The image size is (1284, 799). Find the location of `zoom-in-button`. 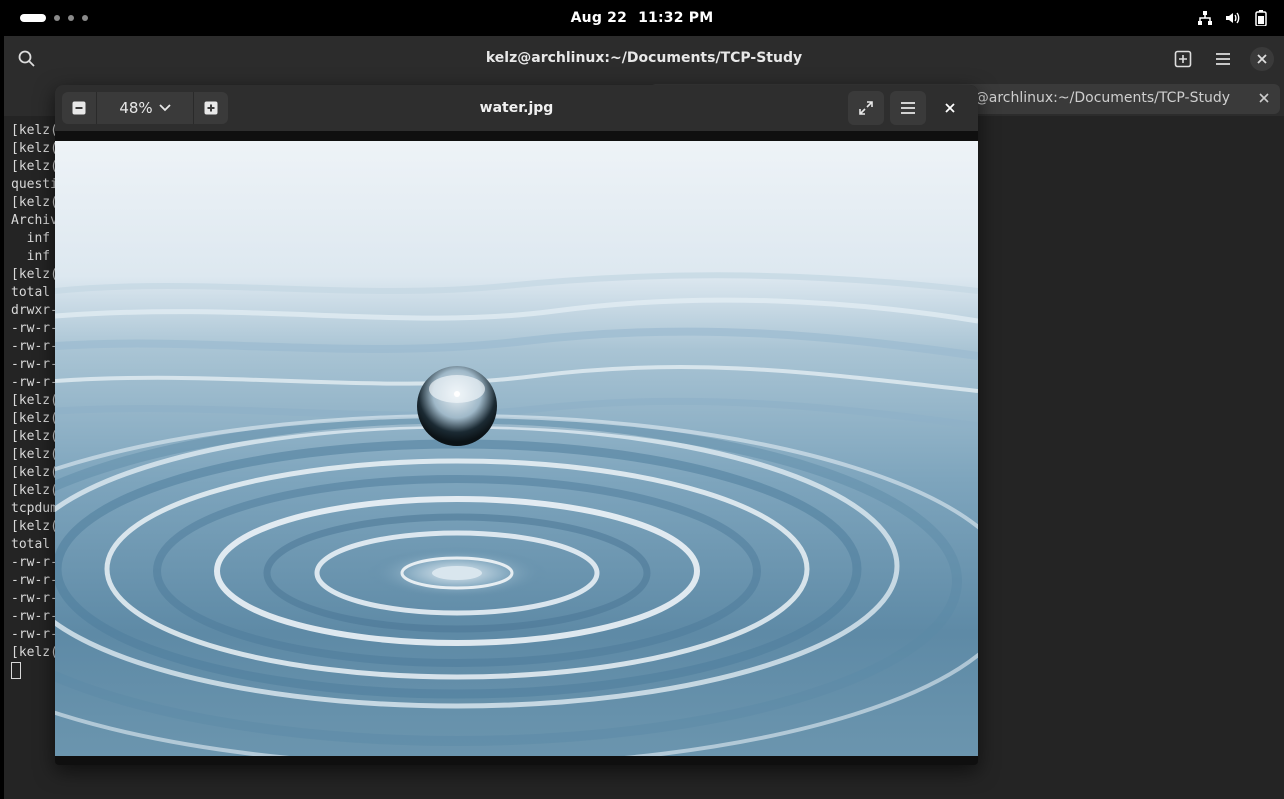

zoom-in-button is located at coordinates (211, 108).